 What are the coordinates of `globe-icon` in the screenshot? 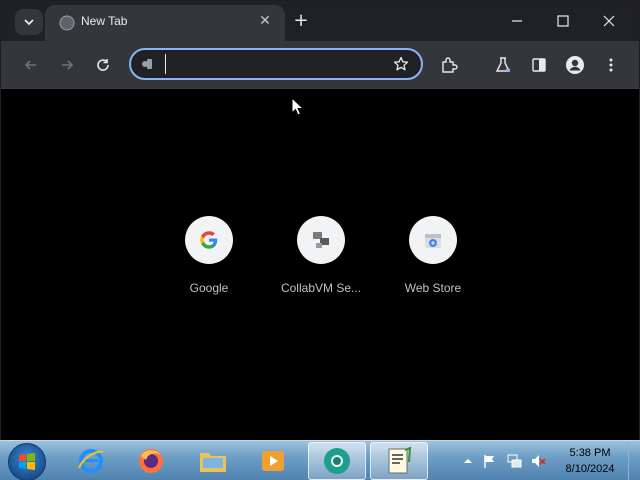 It's located at (67, 23).